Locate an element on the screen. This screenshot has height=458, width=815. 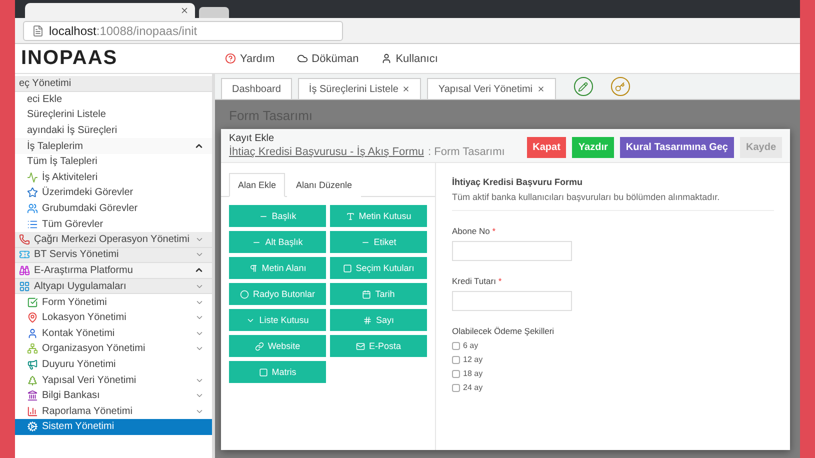
address-bar: localhost:10088/inopaas/init is located at coordinates (183, 30).